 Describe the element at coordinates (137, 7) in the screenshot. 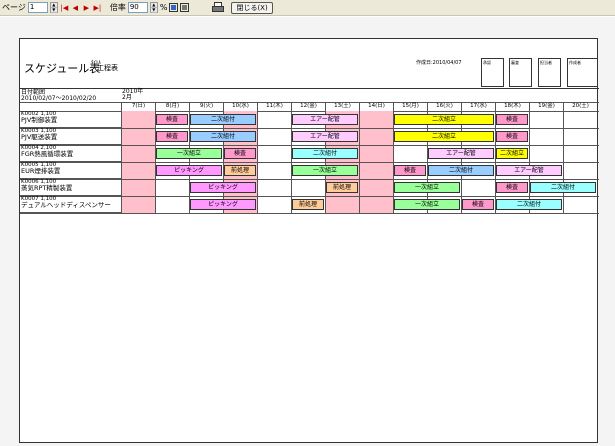

I see `zoom-input: 90` at that location.